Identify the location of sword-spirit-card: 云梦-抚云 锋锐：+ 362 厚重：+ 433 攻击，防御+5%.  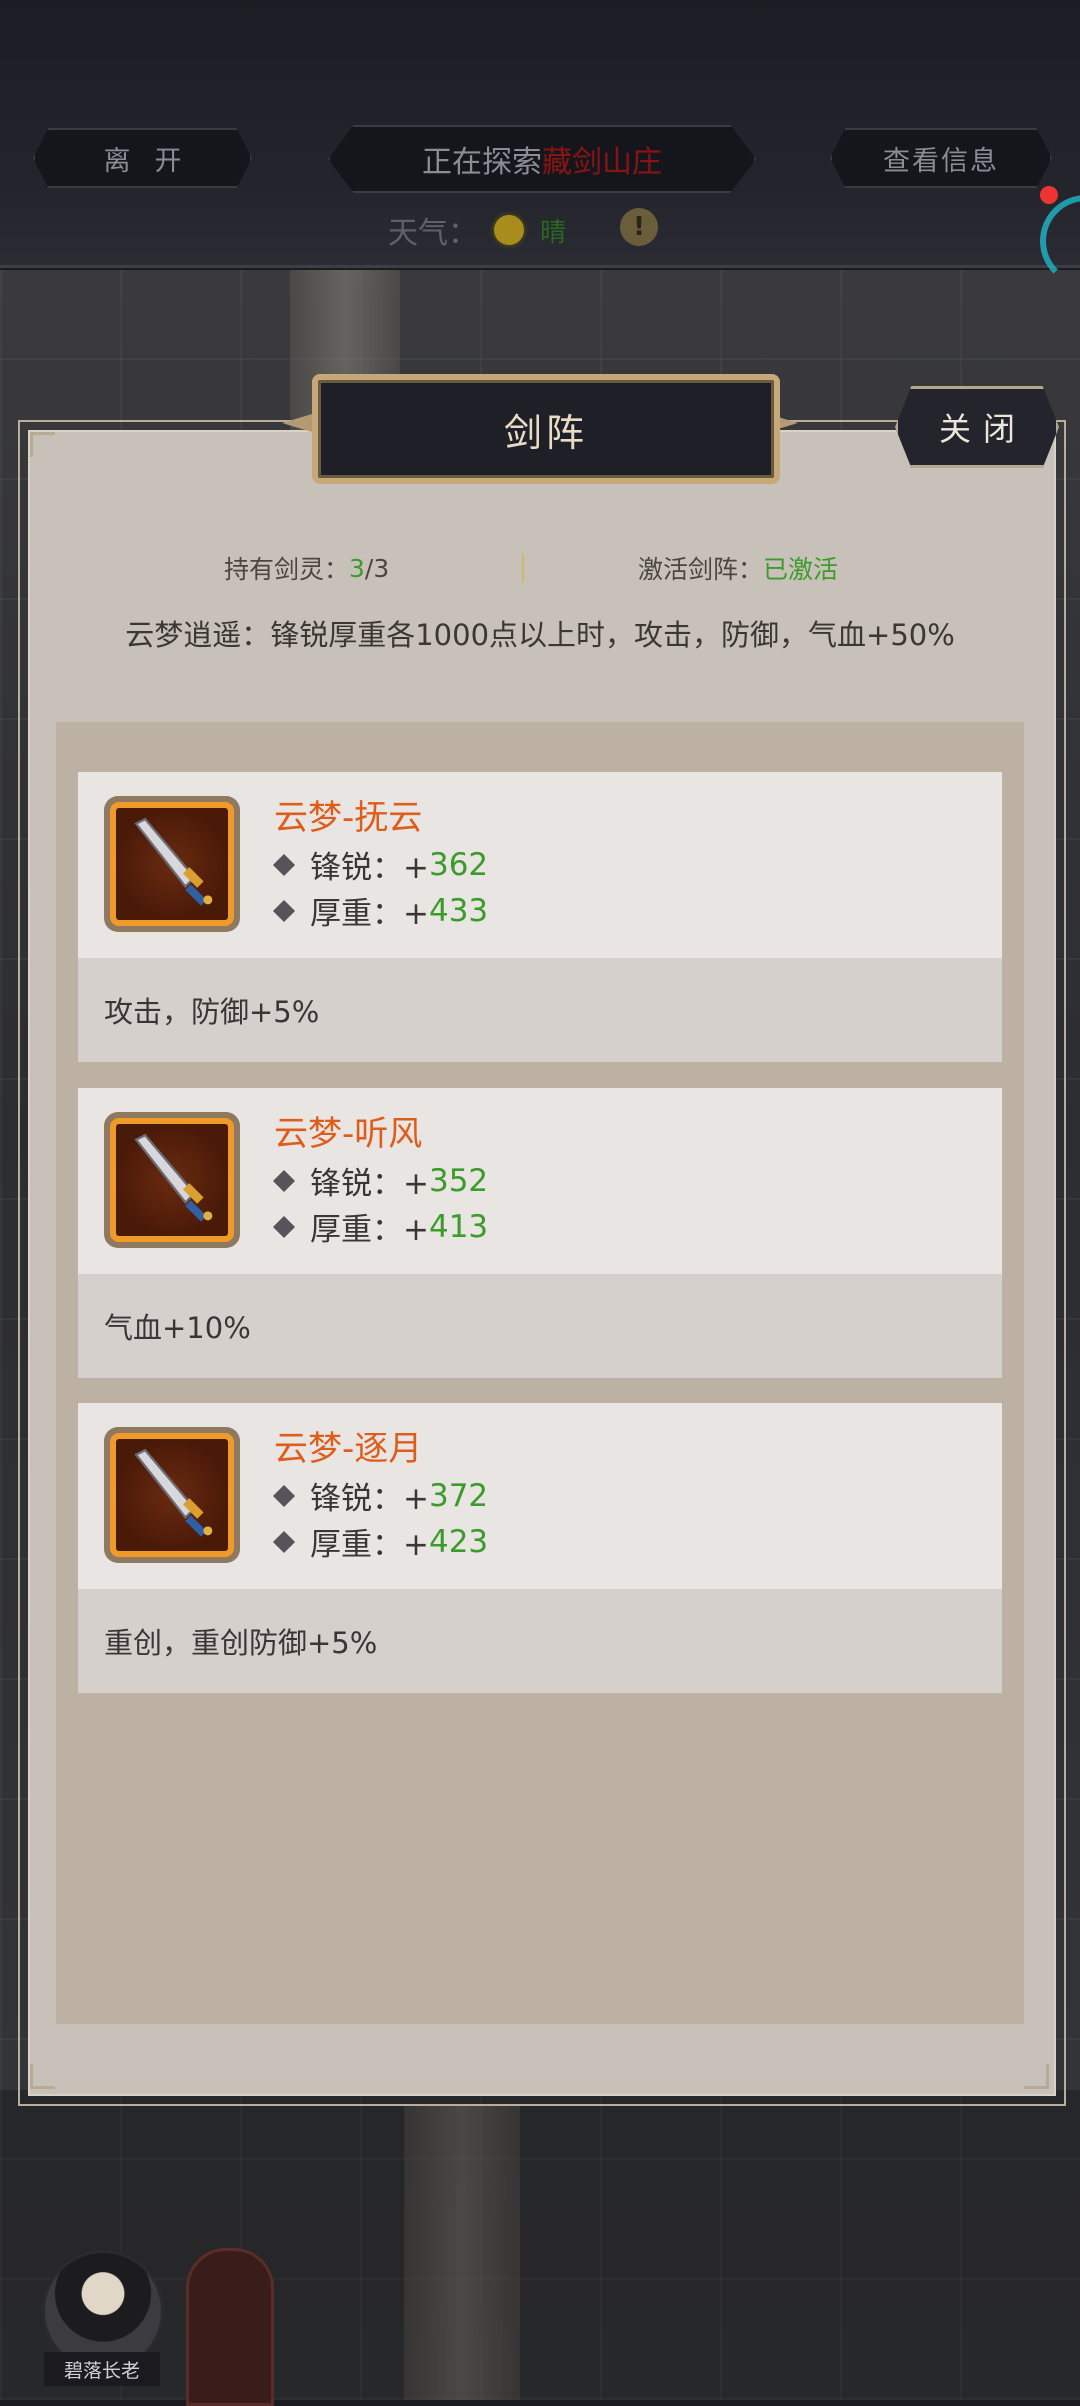
(540, 917).